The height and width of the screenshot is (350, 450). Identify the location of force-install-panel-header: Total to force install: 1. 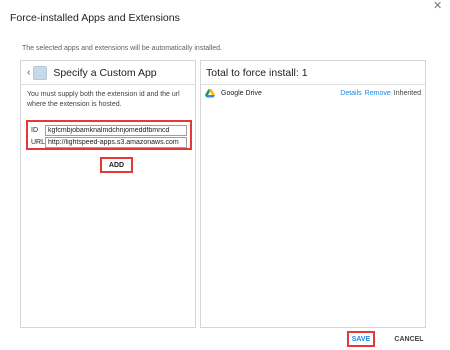
(313, 73).